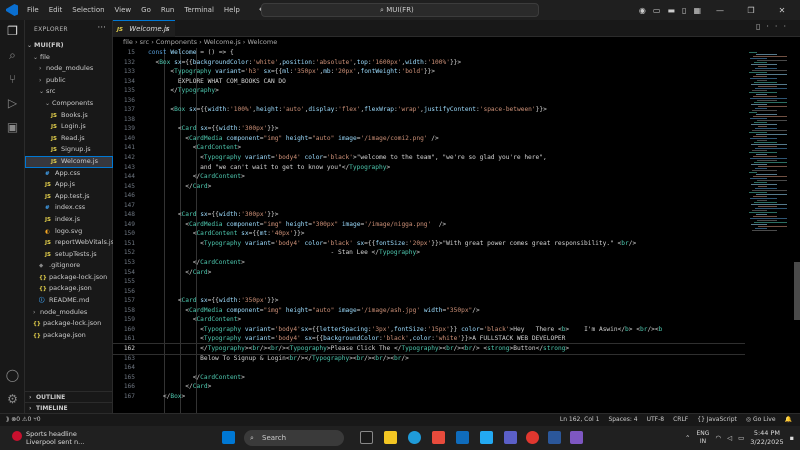  Describe the element at coordinates (146, 10) in the screenshot. I see `menu-go: Go` at that location.